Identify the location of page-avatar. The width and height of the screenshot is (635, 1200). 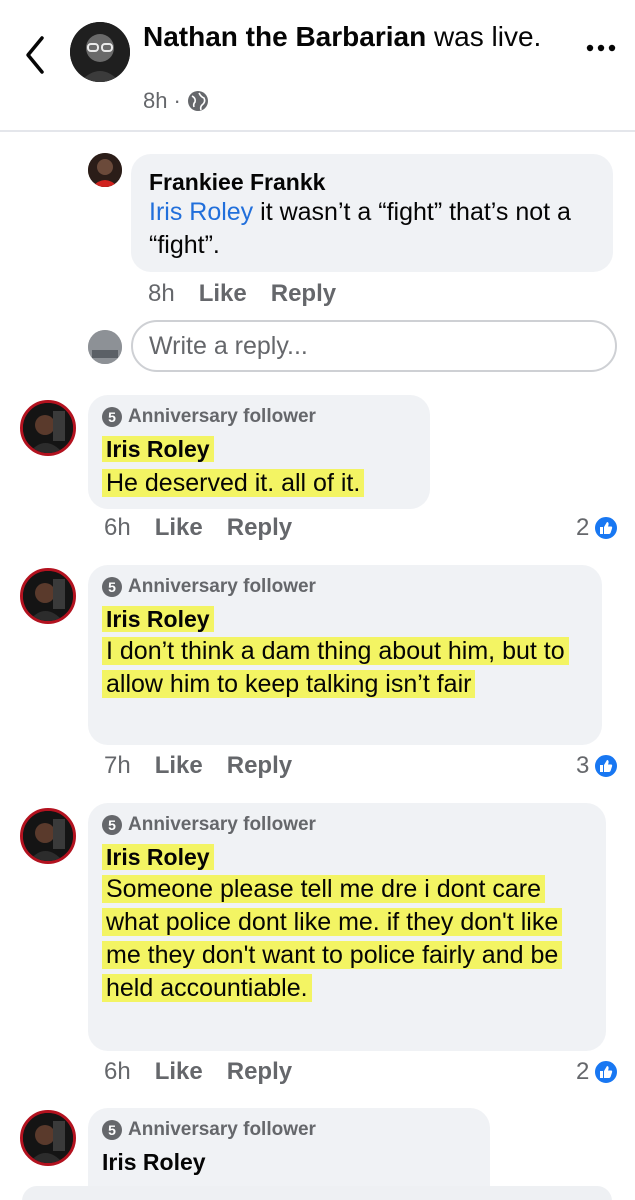
(100, 52).